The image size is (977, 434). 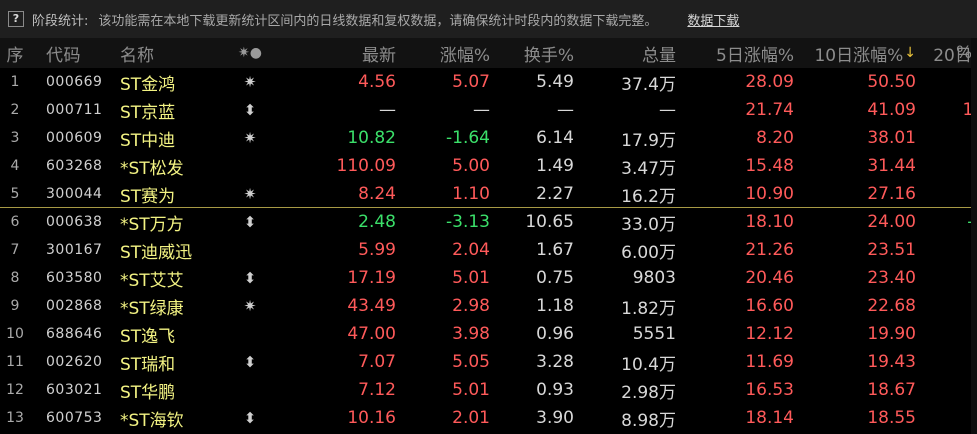 I want to click on row-20d-change: 24.73, so click(x=947, y=334).